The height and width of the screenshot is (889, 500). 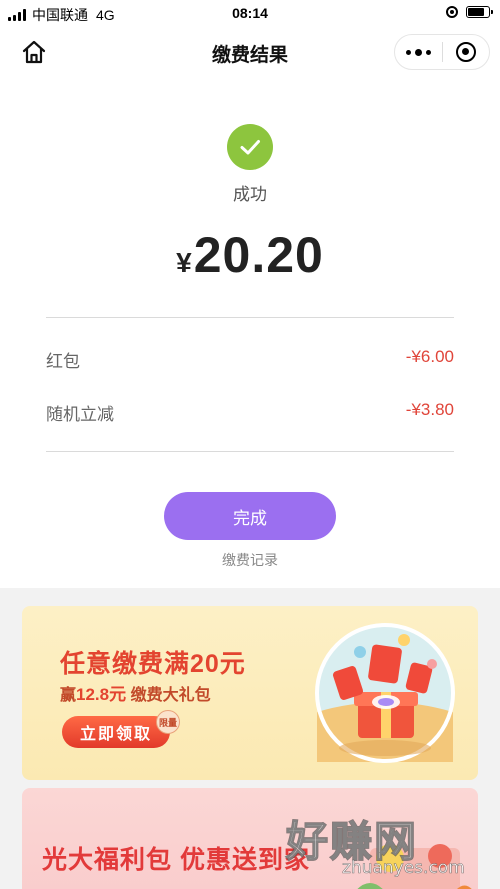 I want to click on promo-subtitle-suffix: 缴费大礼包, so click(x=170, y=695).